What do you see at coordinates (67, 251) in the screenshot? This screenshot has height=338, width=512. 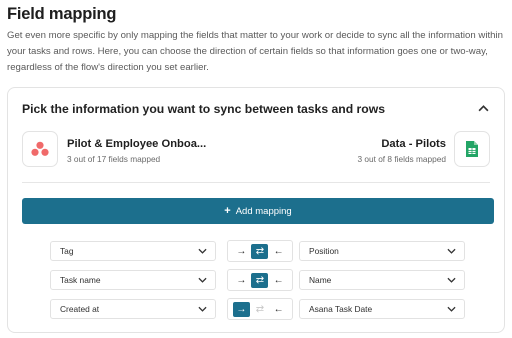 I see `left-field-value: Tag` at bounding box center [67, 251].